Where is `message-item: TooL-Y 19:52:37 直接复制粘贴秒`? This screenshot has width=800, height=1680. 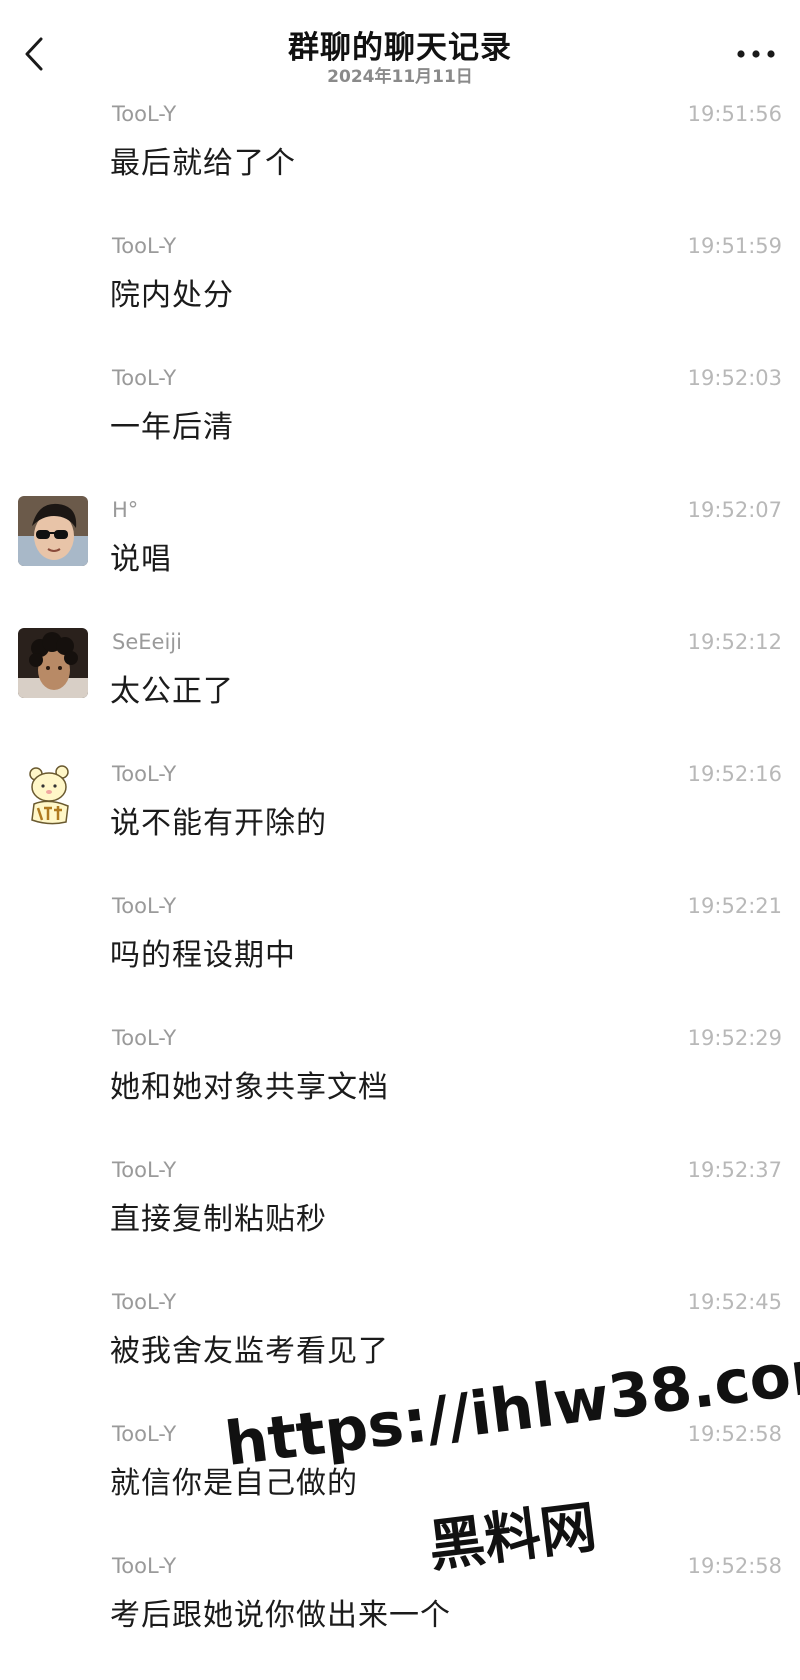 message-item: TooL-Y 19:52:37 直接复制粘贴秒 is located at coordinates (400, 1218).